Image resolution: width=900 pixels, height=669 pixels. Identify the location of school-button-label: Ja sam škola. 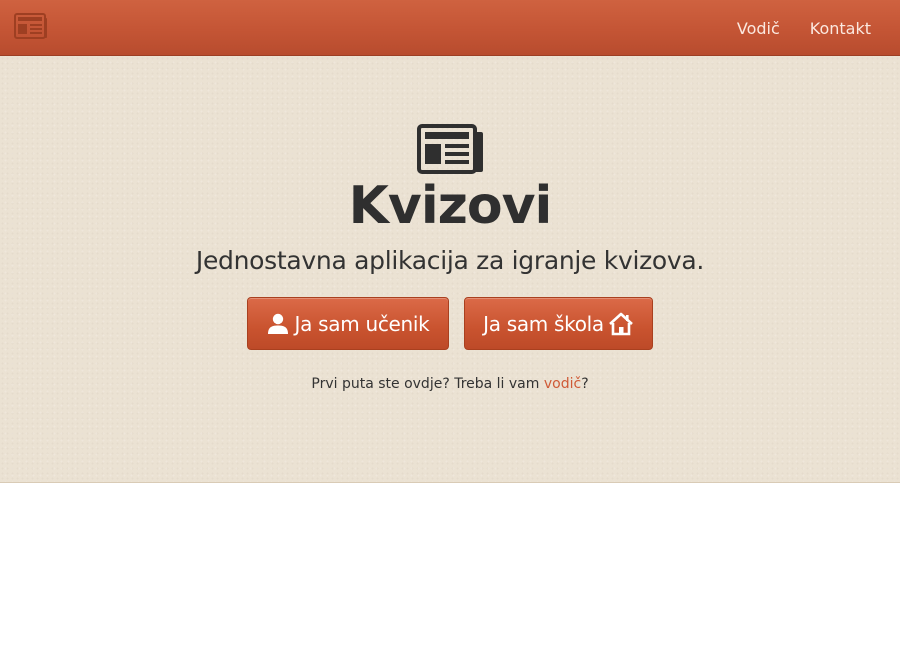
(543, 323).